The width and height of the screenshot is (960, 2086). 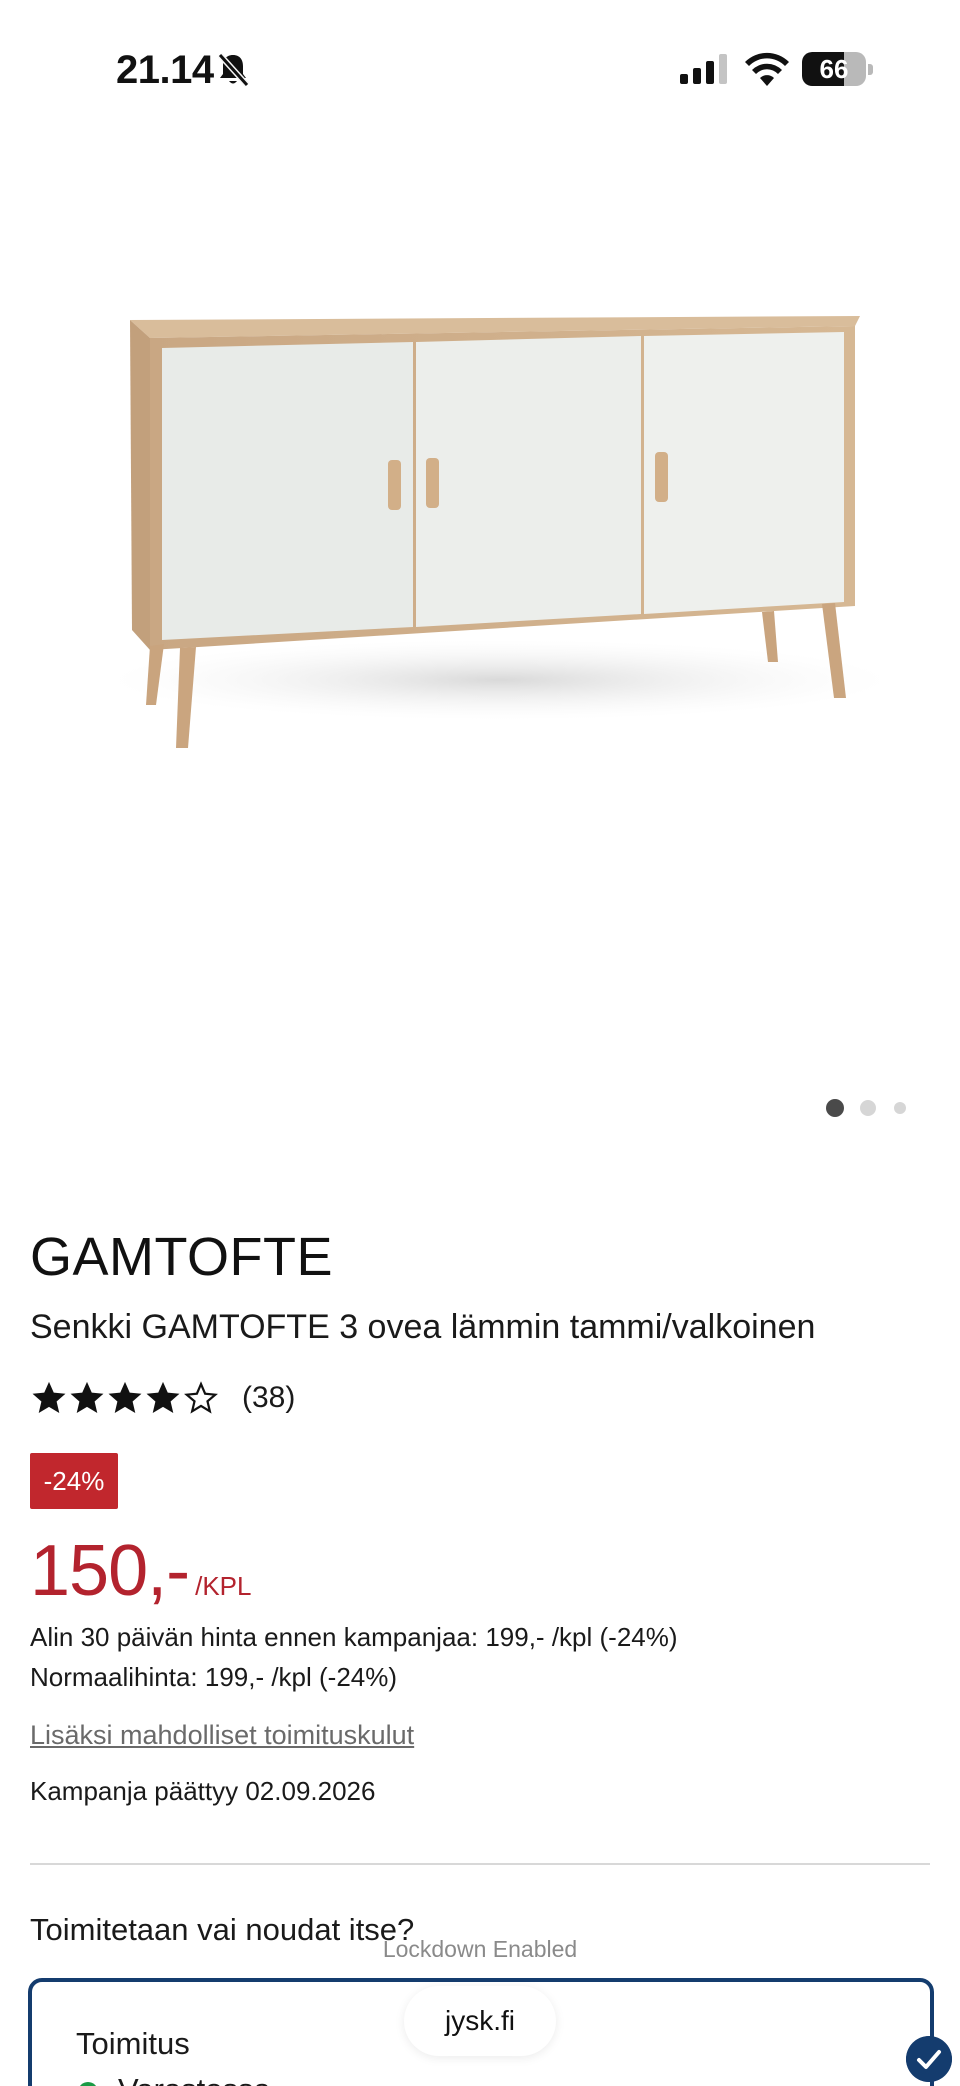 What do you see at coordinates (194, 2079) in the screenshot?
I see `stock-status: Varastossa` at bounding box center [194, 2079].